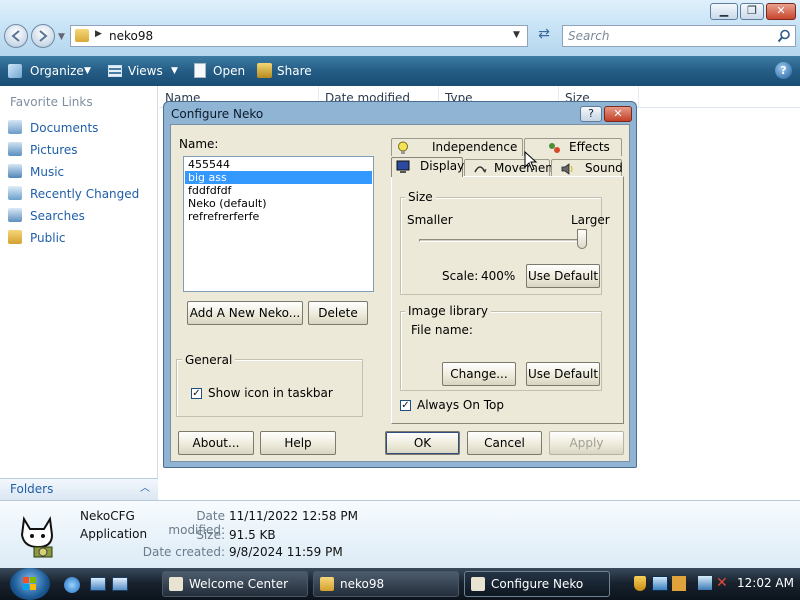  What do you see at coordinates (582, 239) in the screenshot?
I see `scale-slider-thumb` at bounding box center [582, 239].